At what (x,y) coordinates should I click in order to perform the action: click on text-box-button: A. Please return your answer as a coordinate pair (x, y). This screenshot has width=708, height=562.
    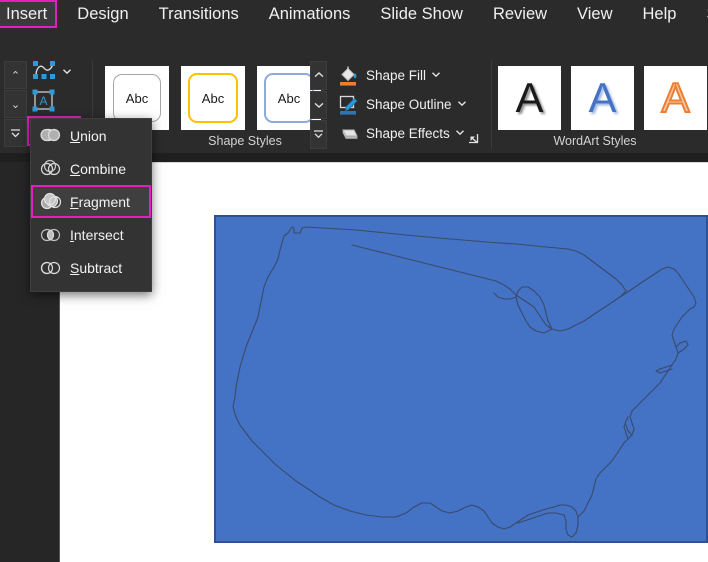
    Looking at the image, I should click on (55, 102).